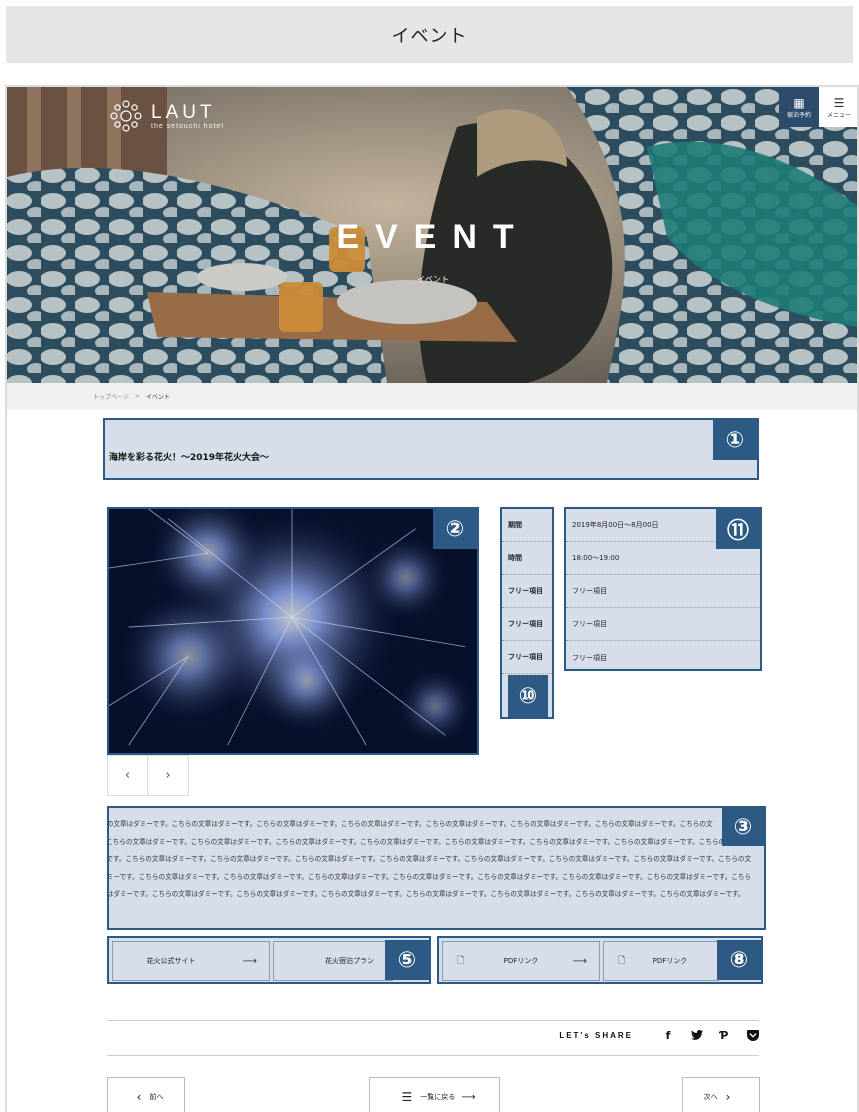 The image size is (859, 1112). I want to click on logo-name: LAUT, so click(183, 112).